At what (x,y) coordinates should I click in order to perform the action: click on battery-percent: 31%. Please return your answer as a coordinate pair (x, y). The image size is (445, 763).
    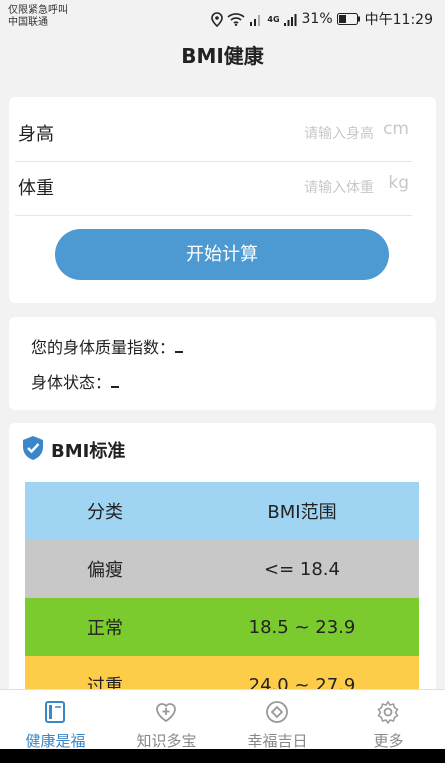
    Looking at the image, I should click on (317, 19).